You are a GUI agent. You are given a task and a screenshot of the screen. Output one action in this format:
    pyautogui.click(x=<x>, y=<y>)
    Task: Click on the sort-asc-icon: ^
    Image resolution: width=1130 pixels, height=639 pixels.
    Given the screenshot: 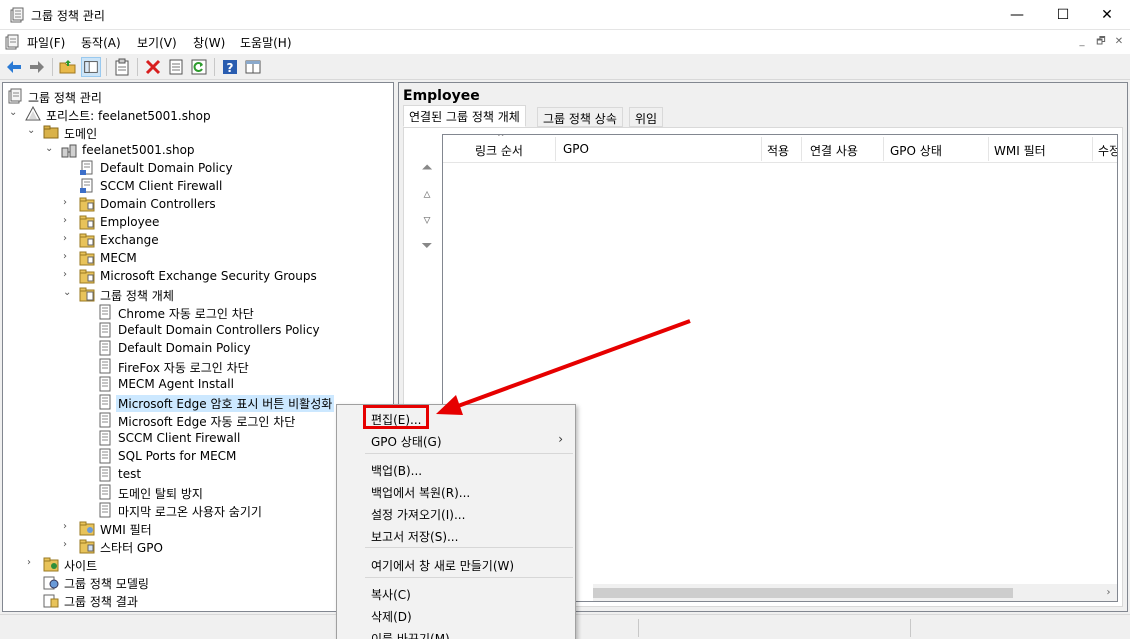 What is the action you would take?
    pyautogui.click(x=501, y=138)
    